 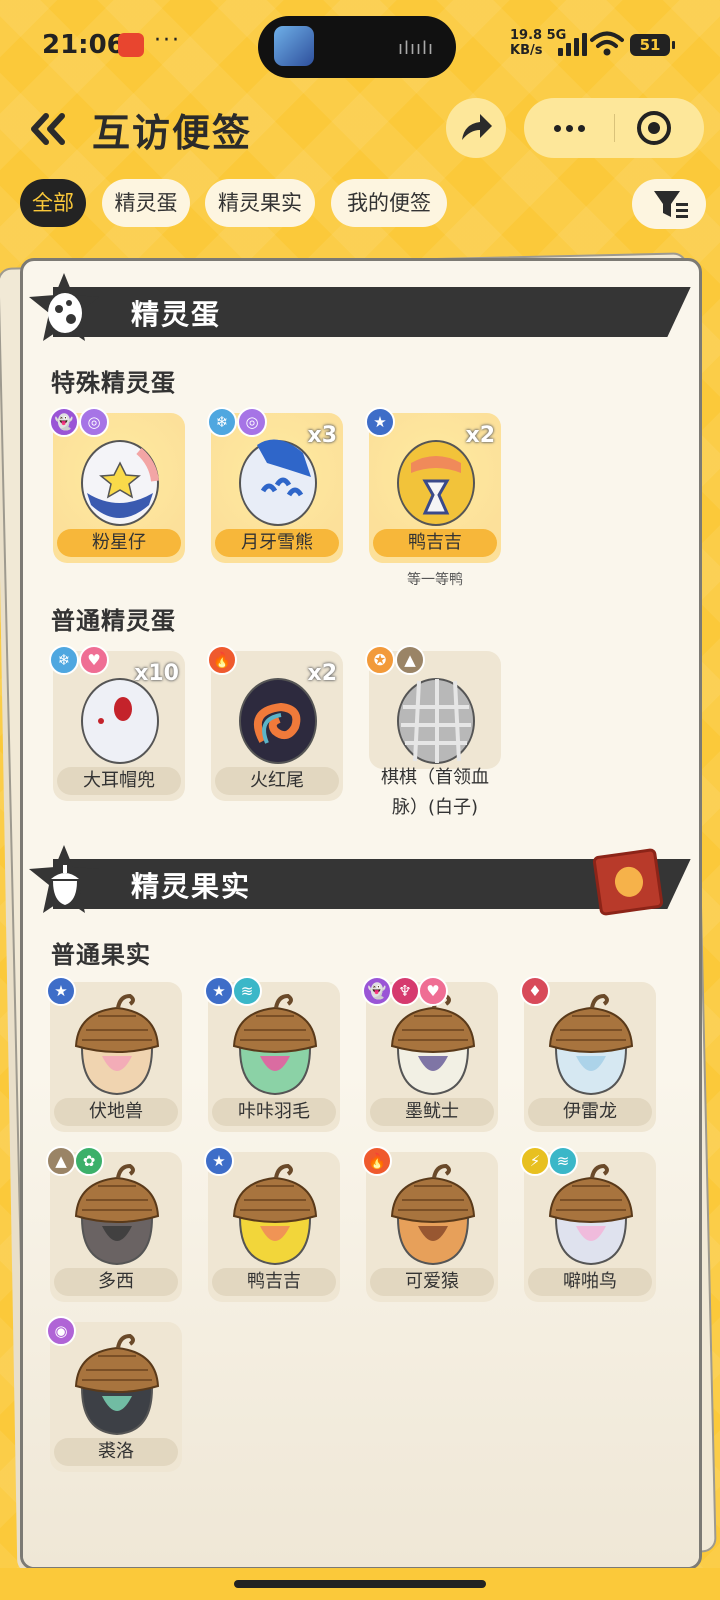 What do you see at coordinates (588, 1224) in the screenshot?
I see `fruit-item: ⚡ ≋ 噼啪鸟` at bounding box center [588, 1224].